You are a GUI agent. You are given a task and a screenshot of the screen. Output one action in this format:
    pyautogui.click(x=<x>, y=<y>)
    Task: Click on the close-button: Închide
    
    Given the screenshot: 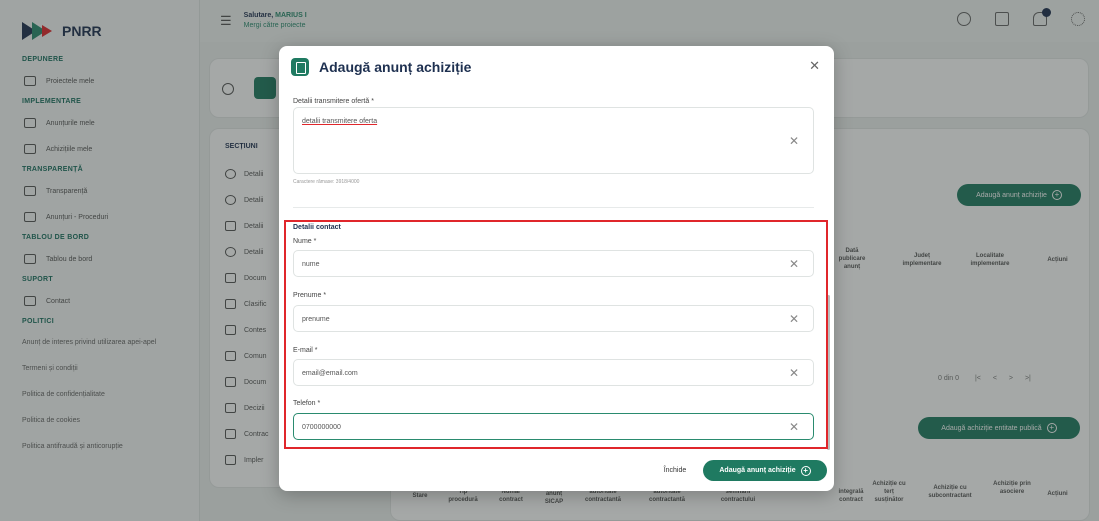 What is the action you would take?
    pyautogui.click(x=675, y=470)
    